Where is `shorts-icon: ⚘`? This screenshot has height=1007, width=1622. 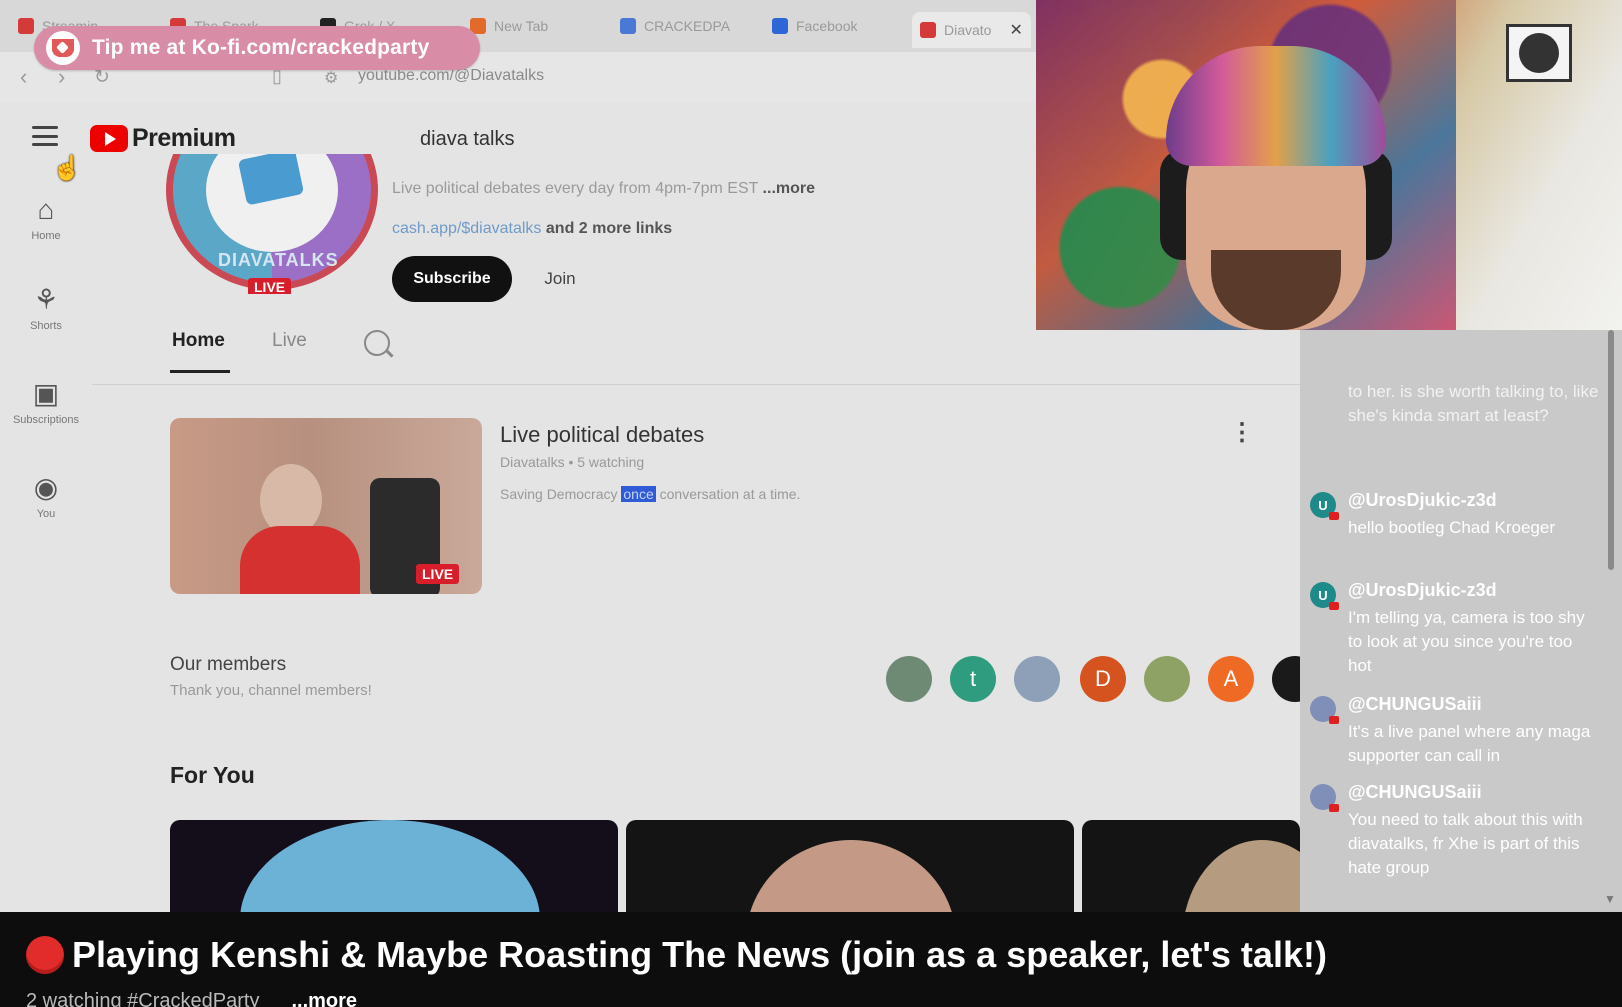 shorts-icon: ⚘ is located at coordinates (46, 299).